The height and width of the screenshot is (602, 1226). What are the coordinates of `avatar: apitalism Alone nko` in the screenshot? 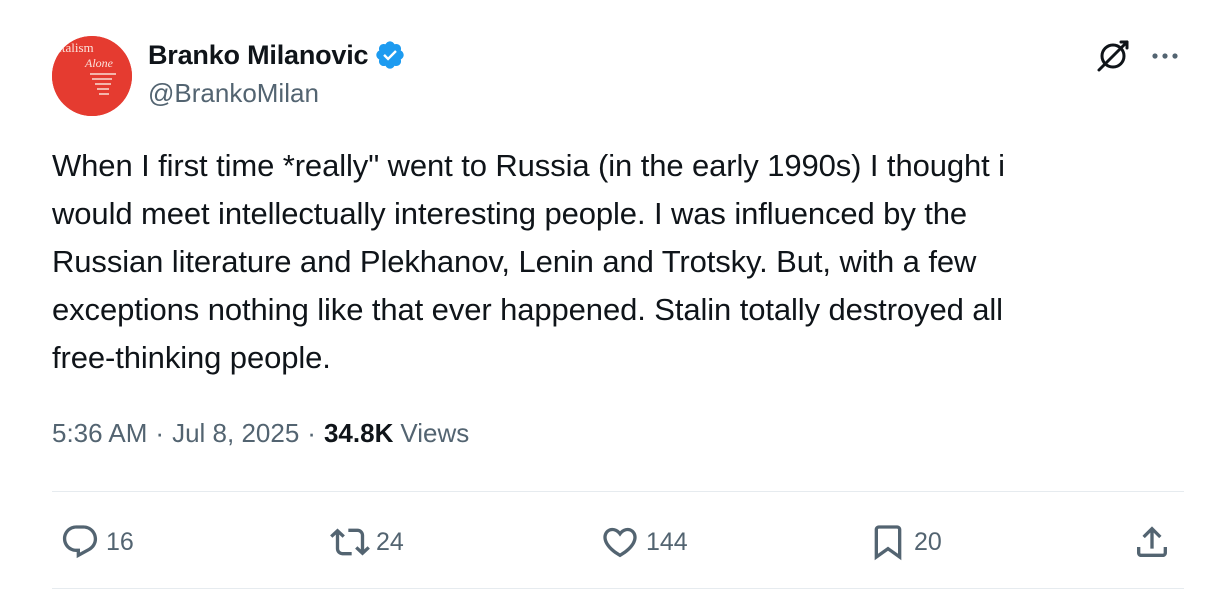 It's located at (92, 76).